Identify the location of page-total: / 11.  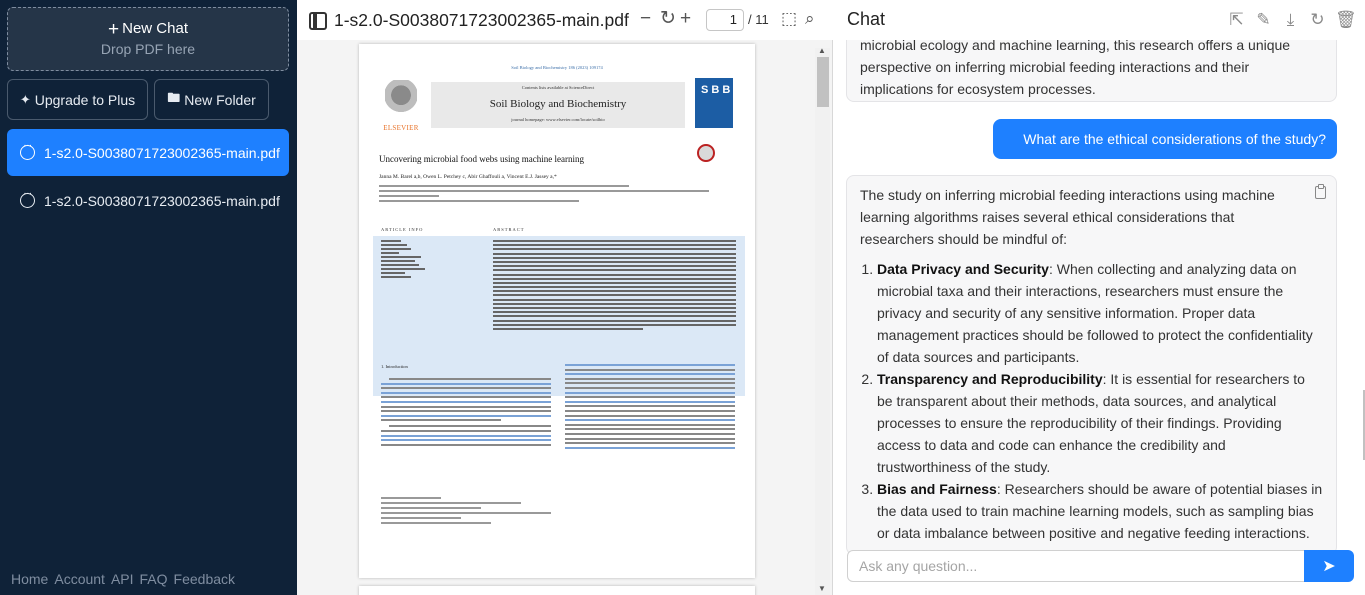
(758, 19).